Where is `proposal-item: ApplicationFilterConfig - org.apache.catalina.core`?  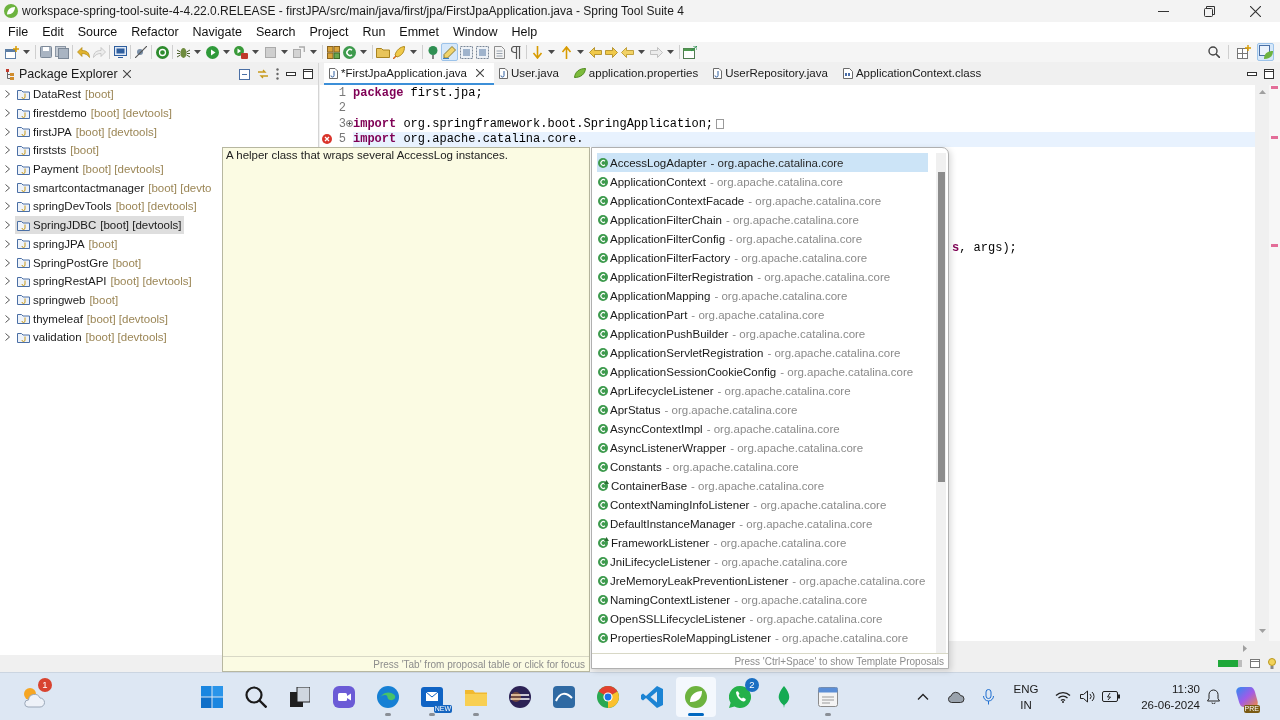 proposal-item: ApplicationFilterConfig - org.apache.catalina.core is located at coordinates (762, 238).